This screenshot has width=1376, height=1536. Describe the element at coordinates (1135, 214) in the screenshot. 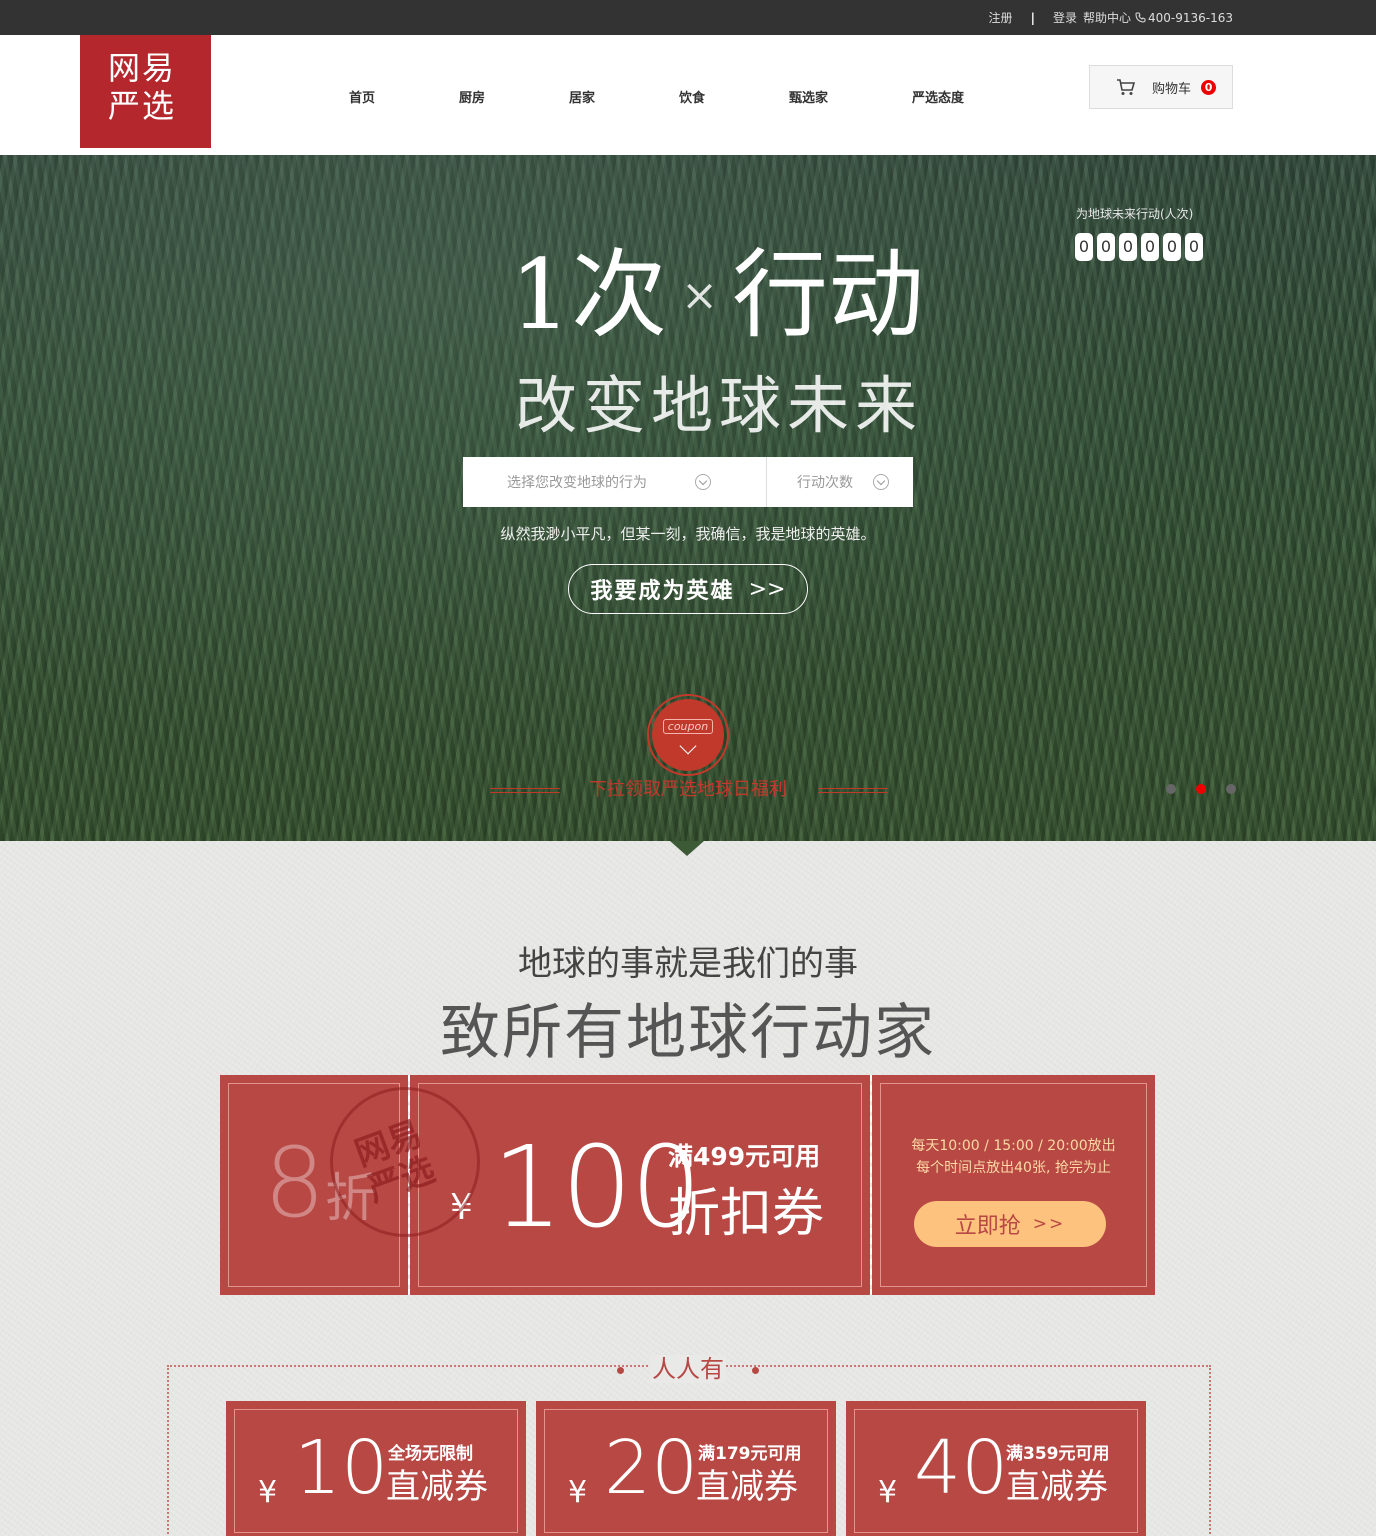

I see `action-counter-label: 为地球未来行动(人次)` at that location.